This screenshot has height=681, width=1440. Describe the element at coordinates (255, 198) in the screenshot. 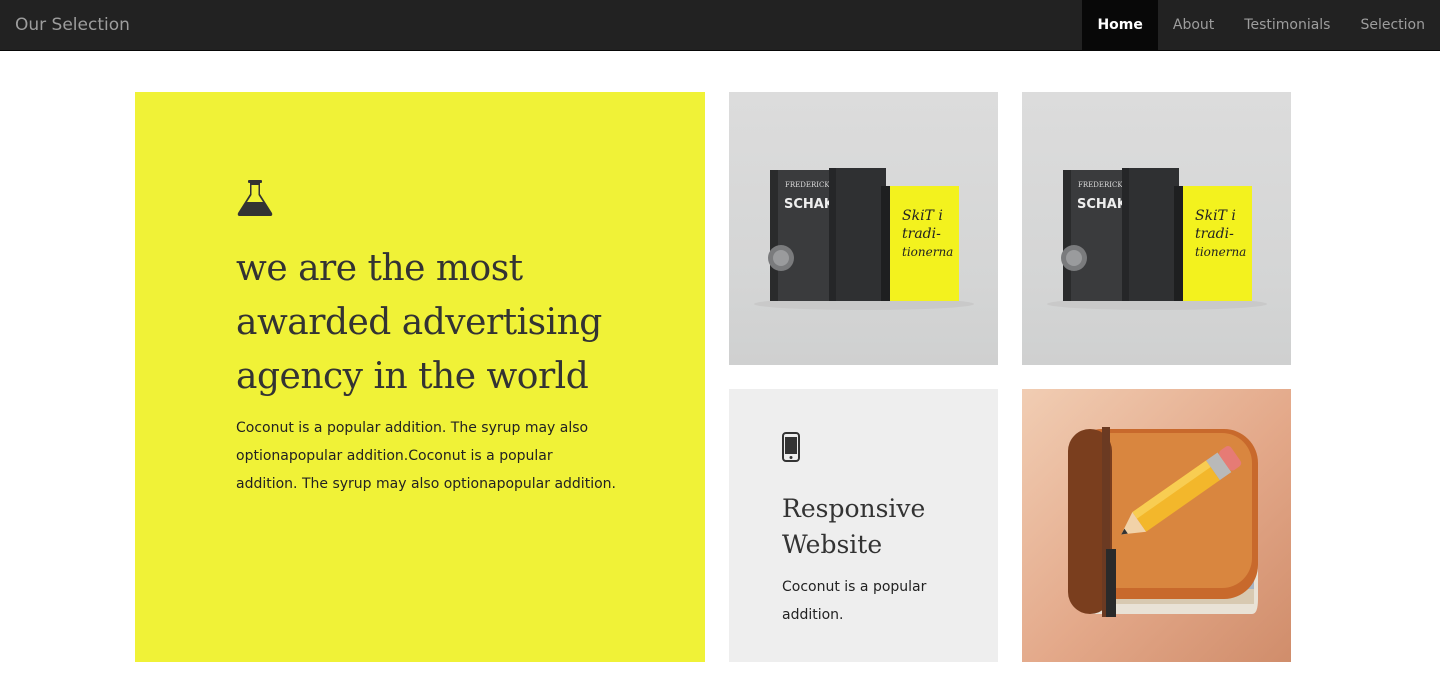

I see `flask-icon` at that location.